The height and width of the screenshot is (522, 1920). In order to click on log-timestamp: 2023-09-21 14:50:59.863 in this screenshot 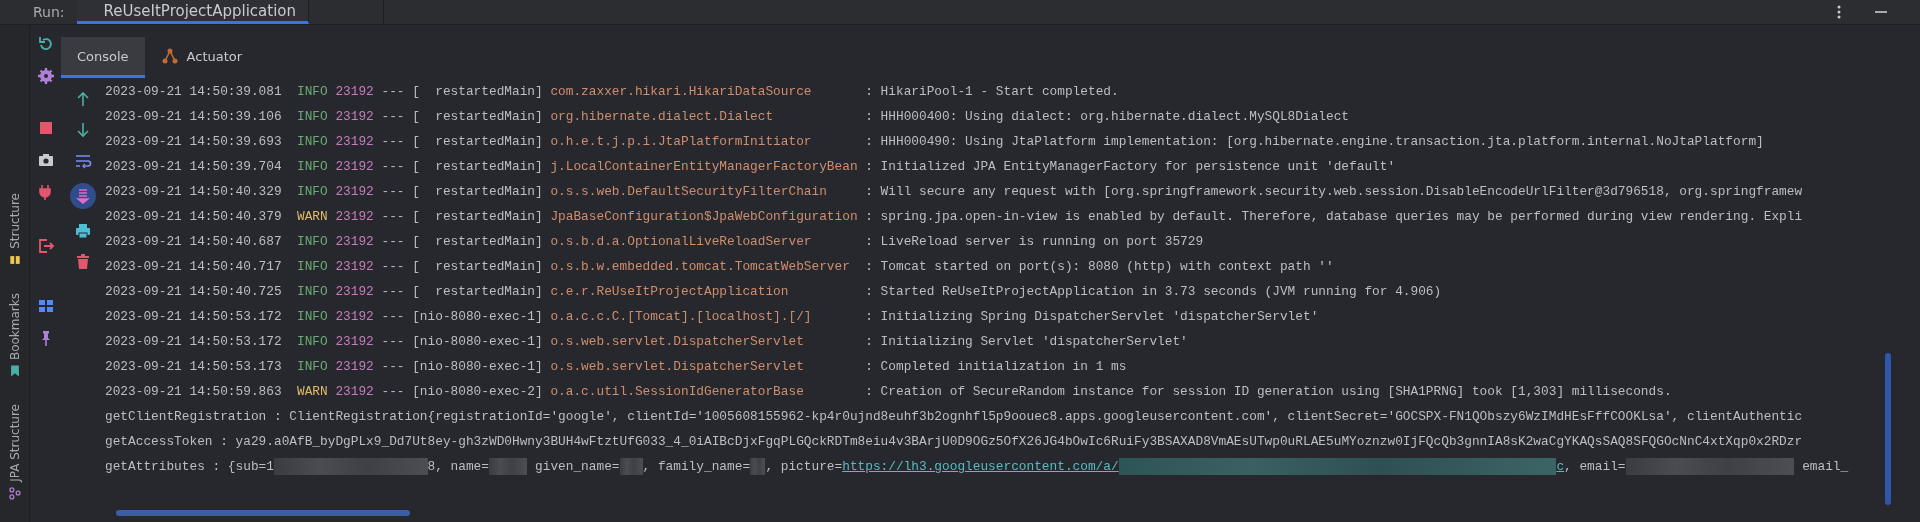, I will do `click(193, 391)`.